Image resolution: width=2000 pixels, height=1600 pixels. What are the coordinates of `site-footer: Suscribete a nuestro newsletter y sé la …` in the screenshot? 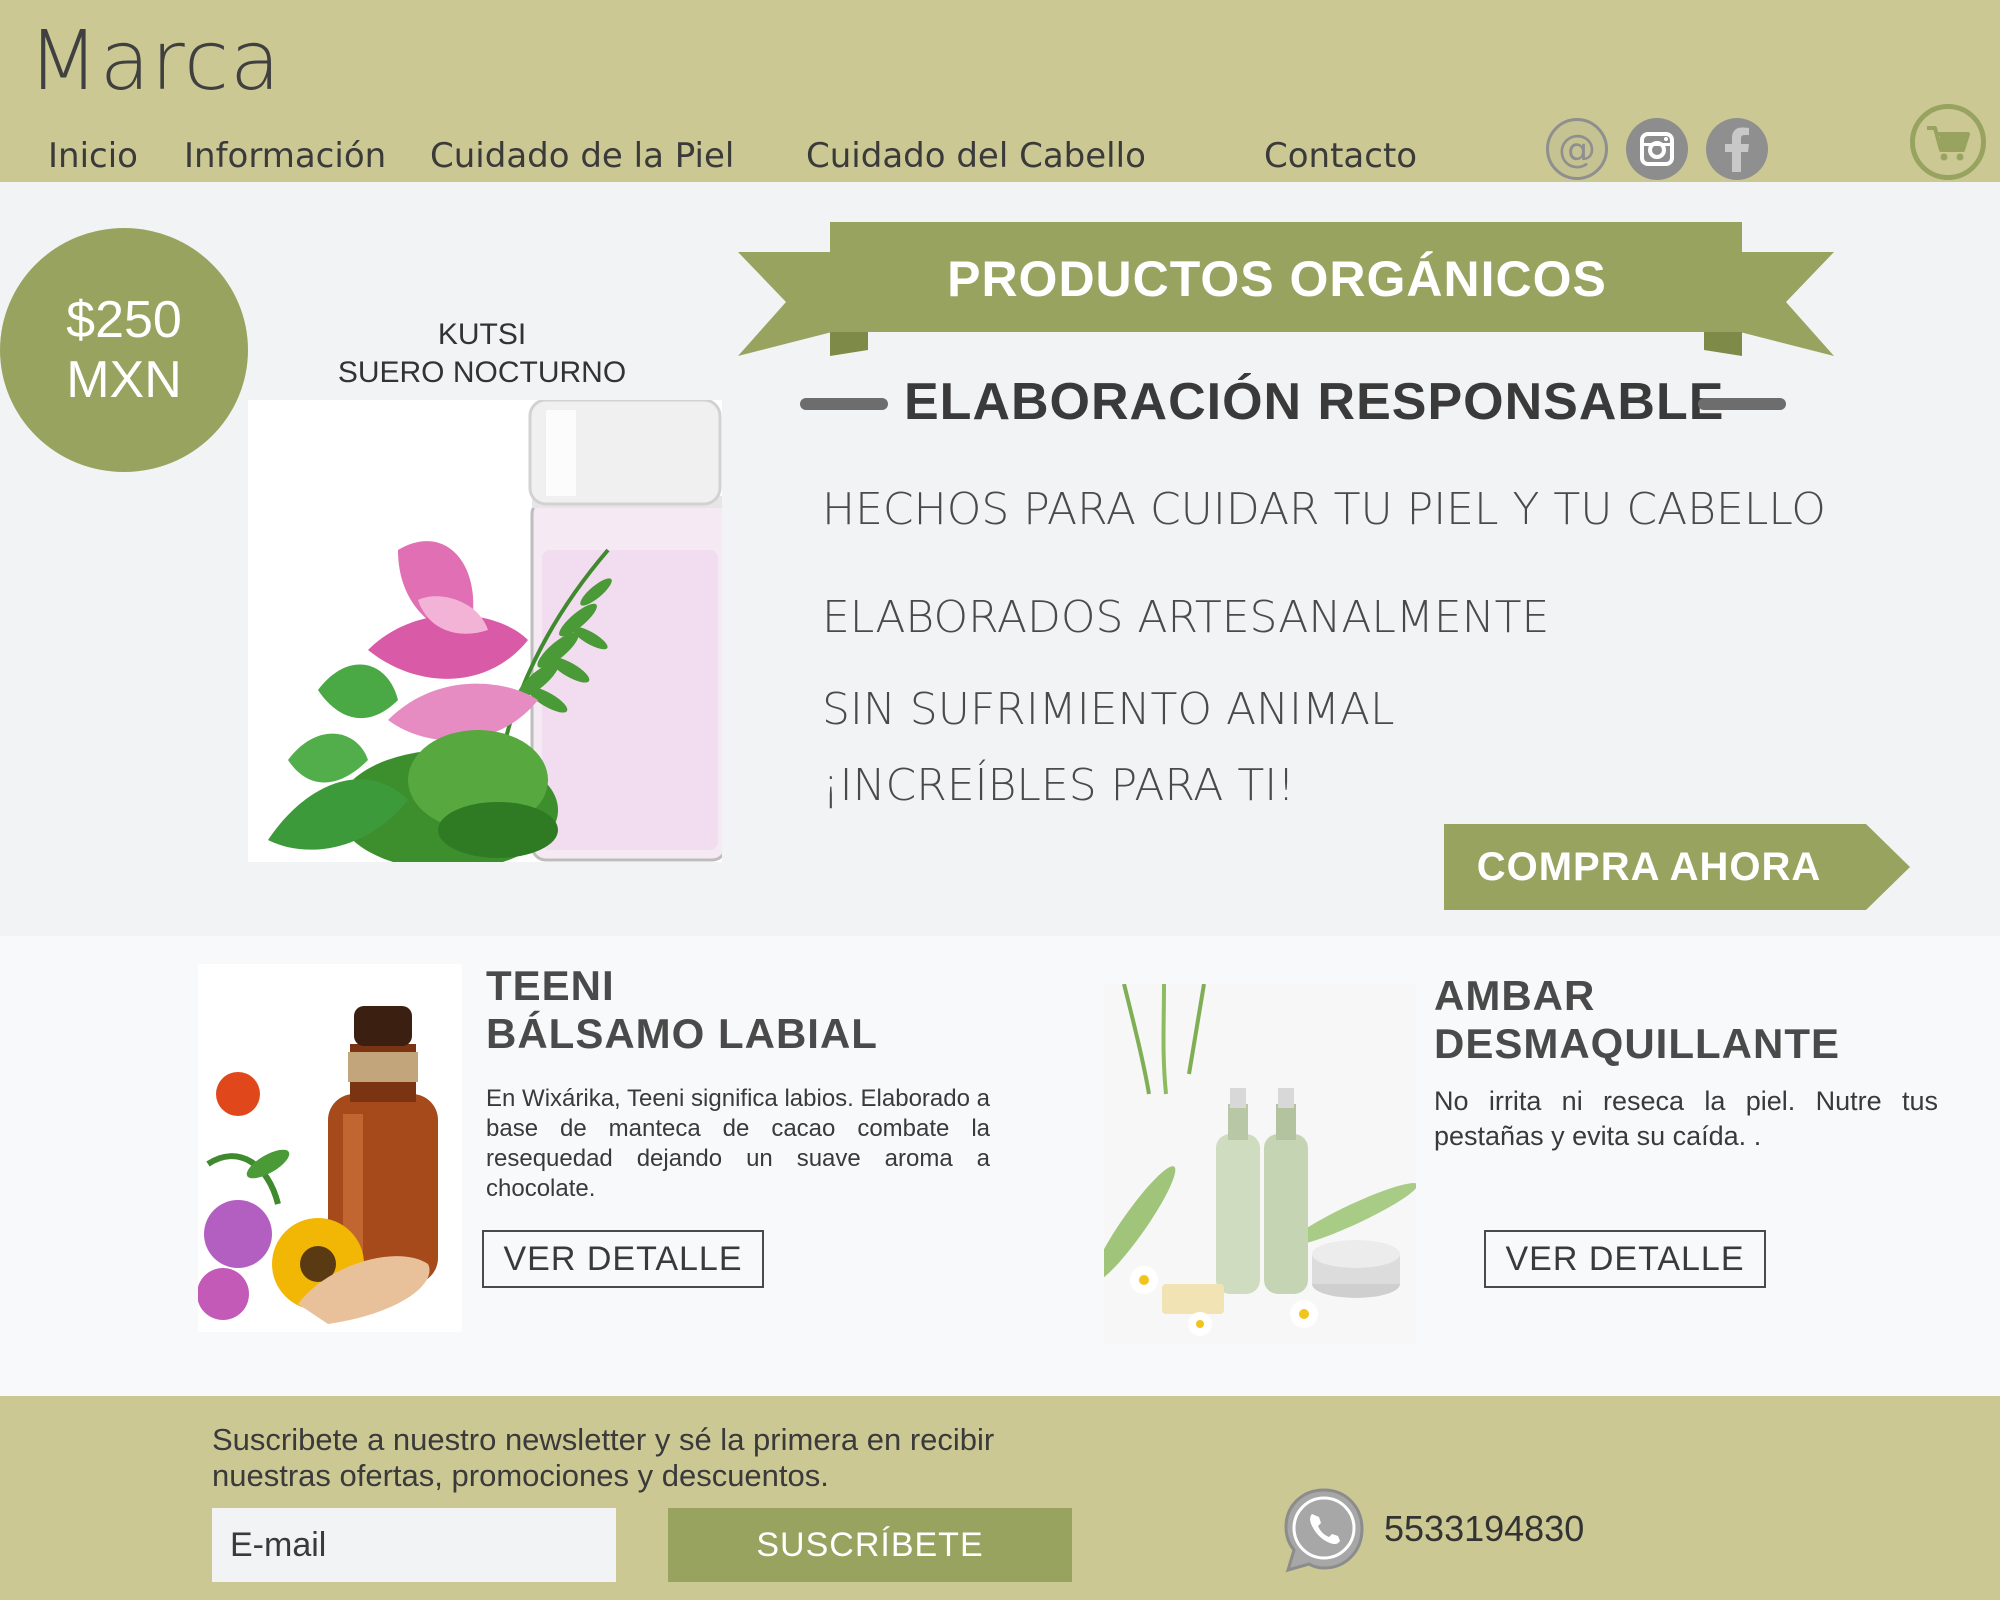 It's located at (1000, 1498).